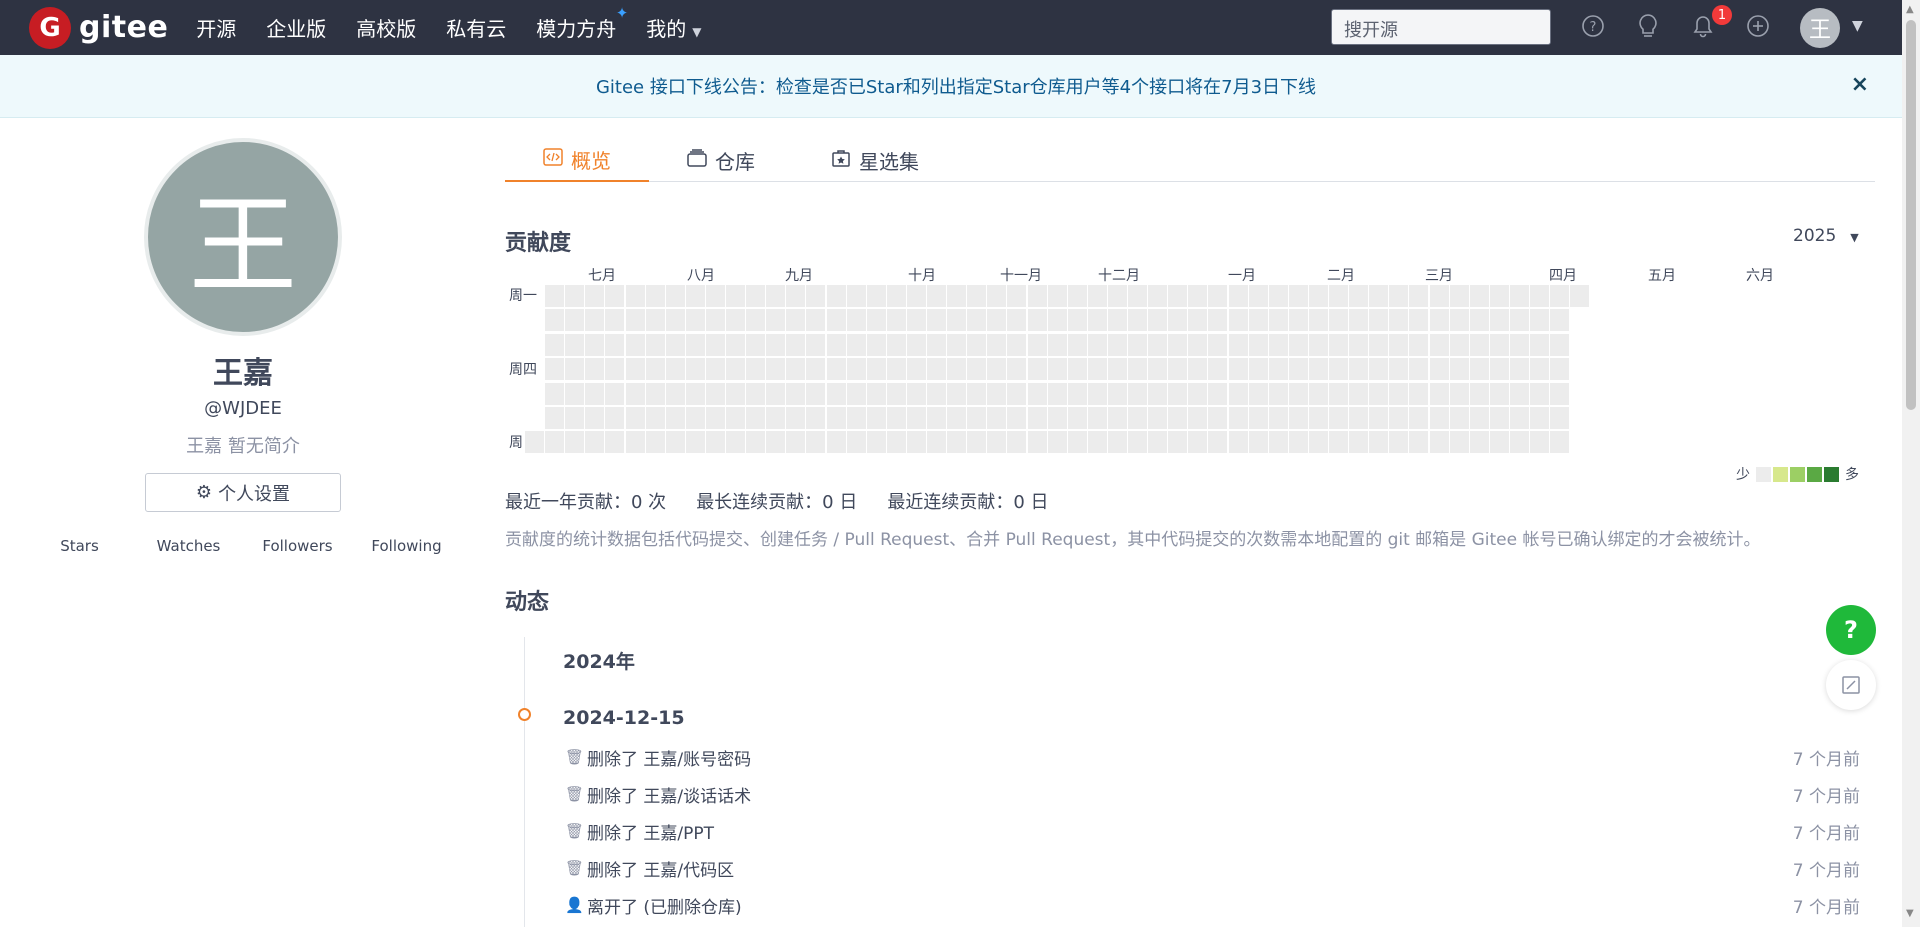 The width and height of the screenshot is (1920, 927). I want to click on personal-settings-label: 个人设置, so click(254, 494).